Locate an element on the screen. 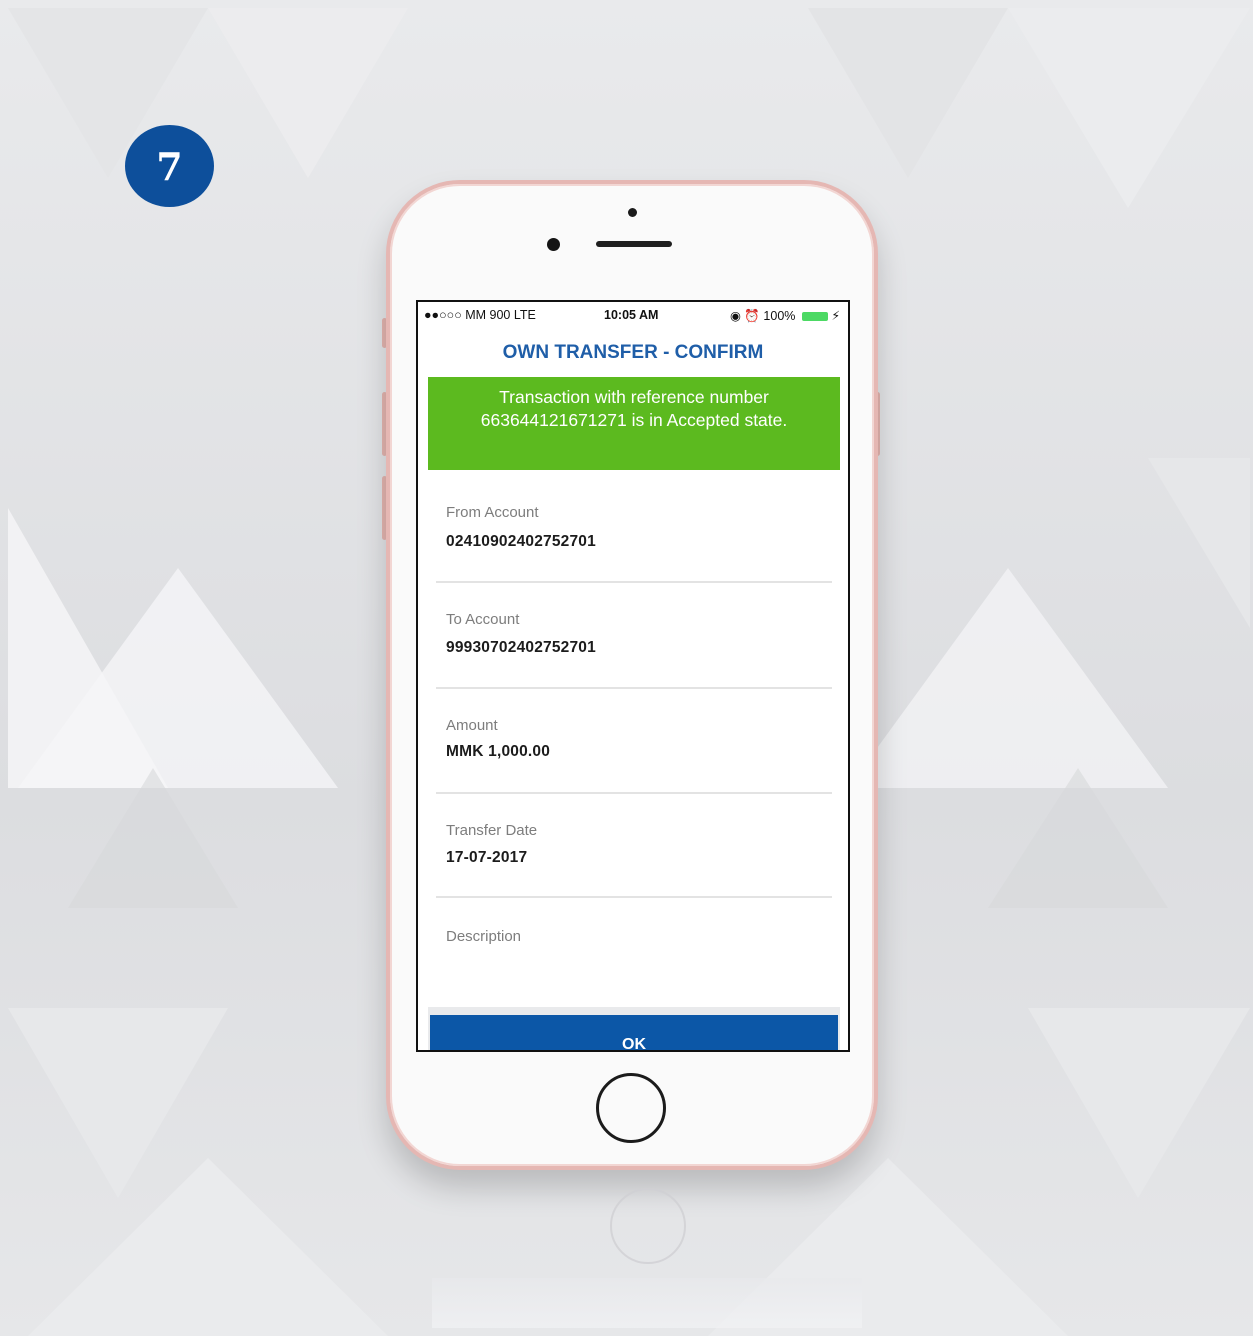 The width and height of the screenshot is (1253, 1336). step-number-badge: 7 is located at coordinates (169, 166).